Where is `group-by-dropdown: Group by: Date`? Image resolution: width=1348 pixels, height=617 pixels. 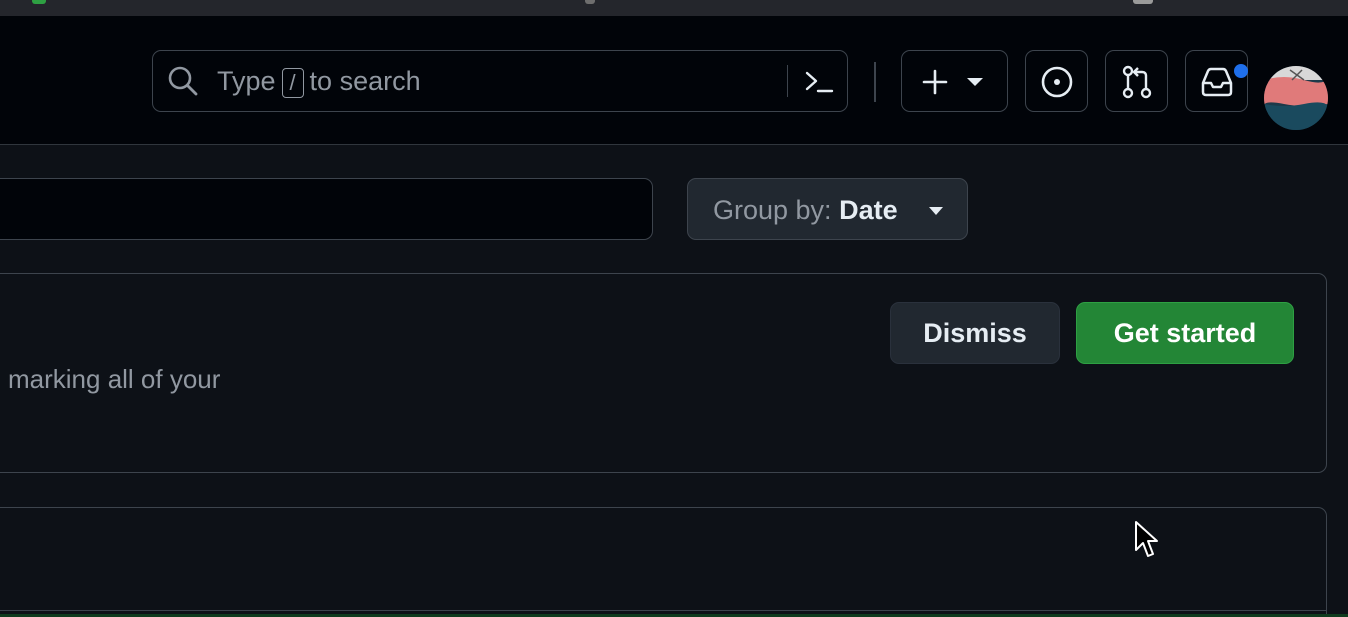
group-by-dropdown: Group by: Date is located at coordinates (827, 209).